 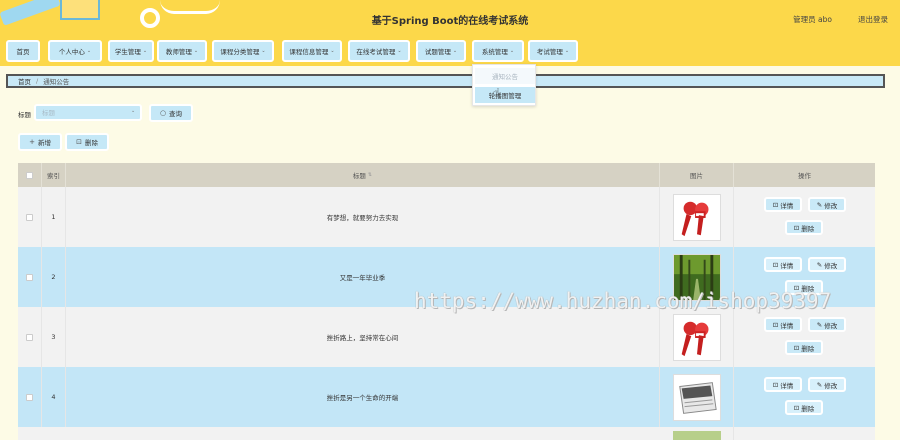 What do you see at coordinates (812, 19) in the screenshot?
I see `current-user: 管理员 abo` at bounding box center [812, 19].